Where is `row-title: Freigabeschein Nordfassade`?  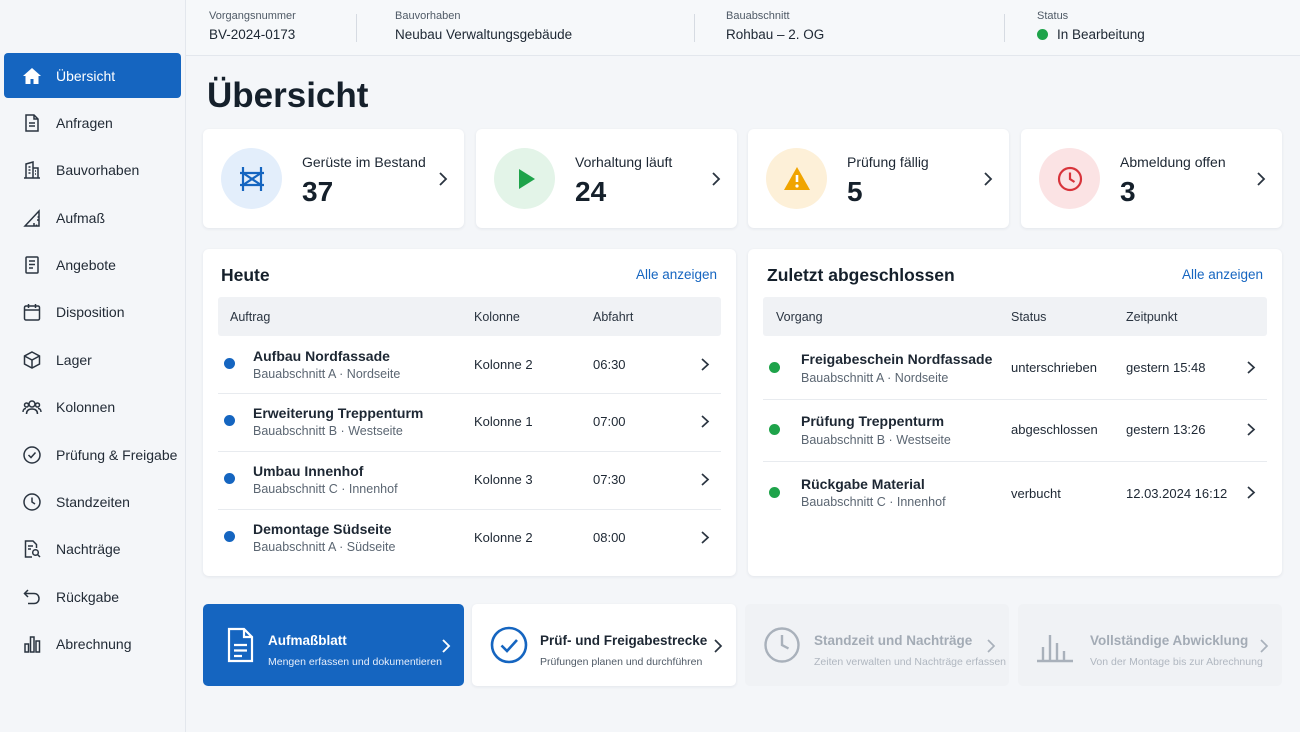
row-title: Freigabeschein Nordfassade is located at coordinates (897, 359).